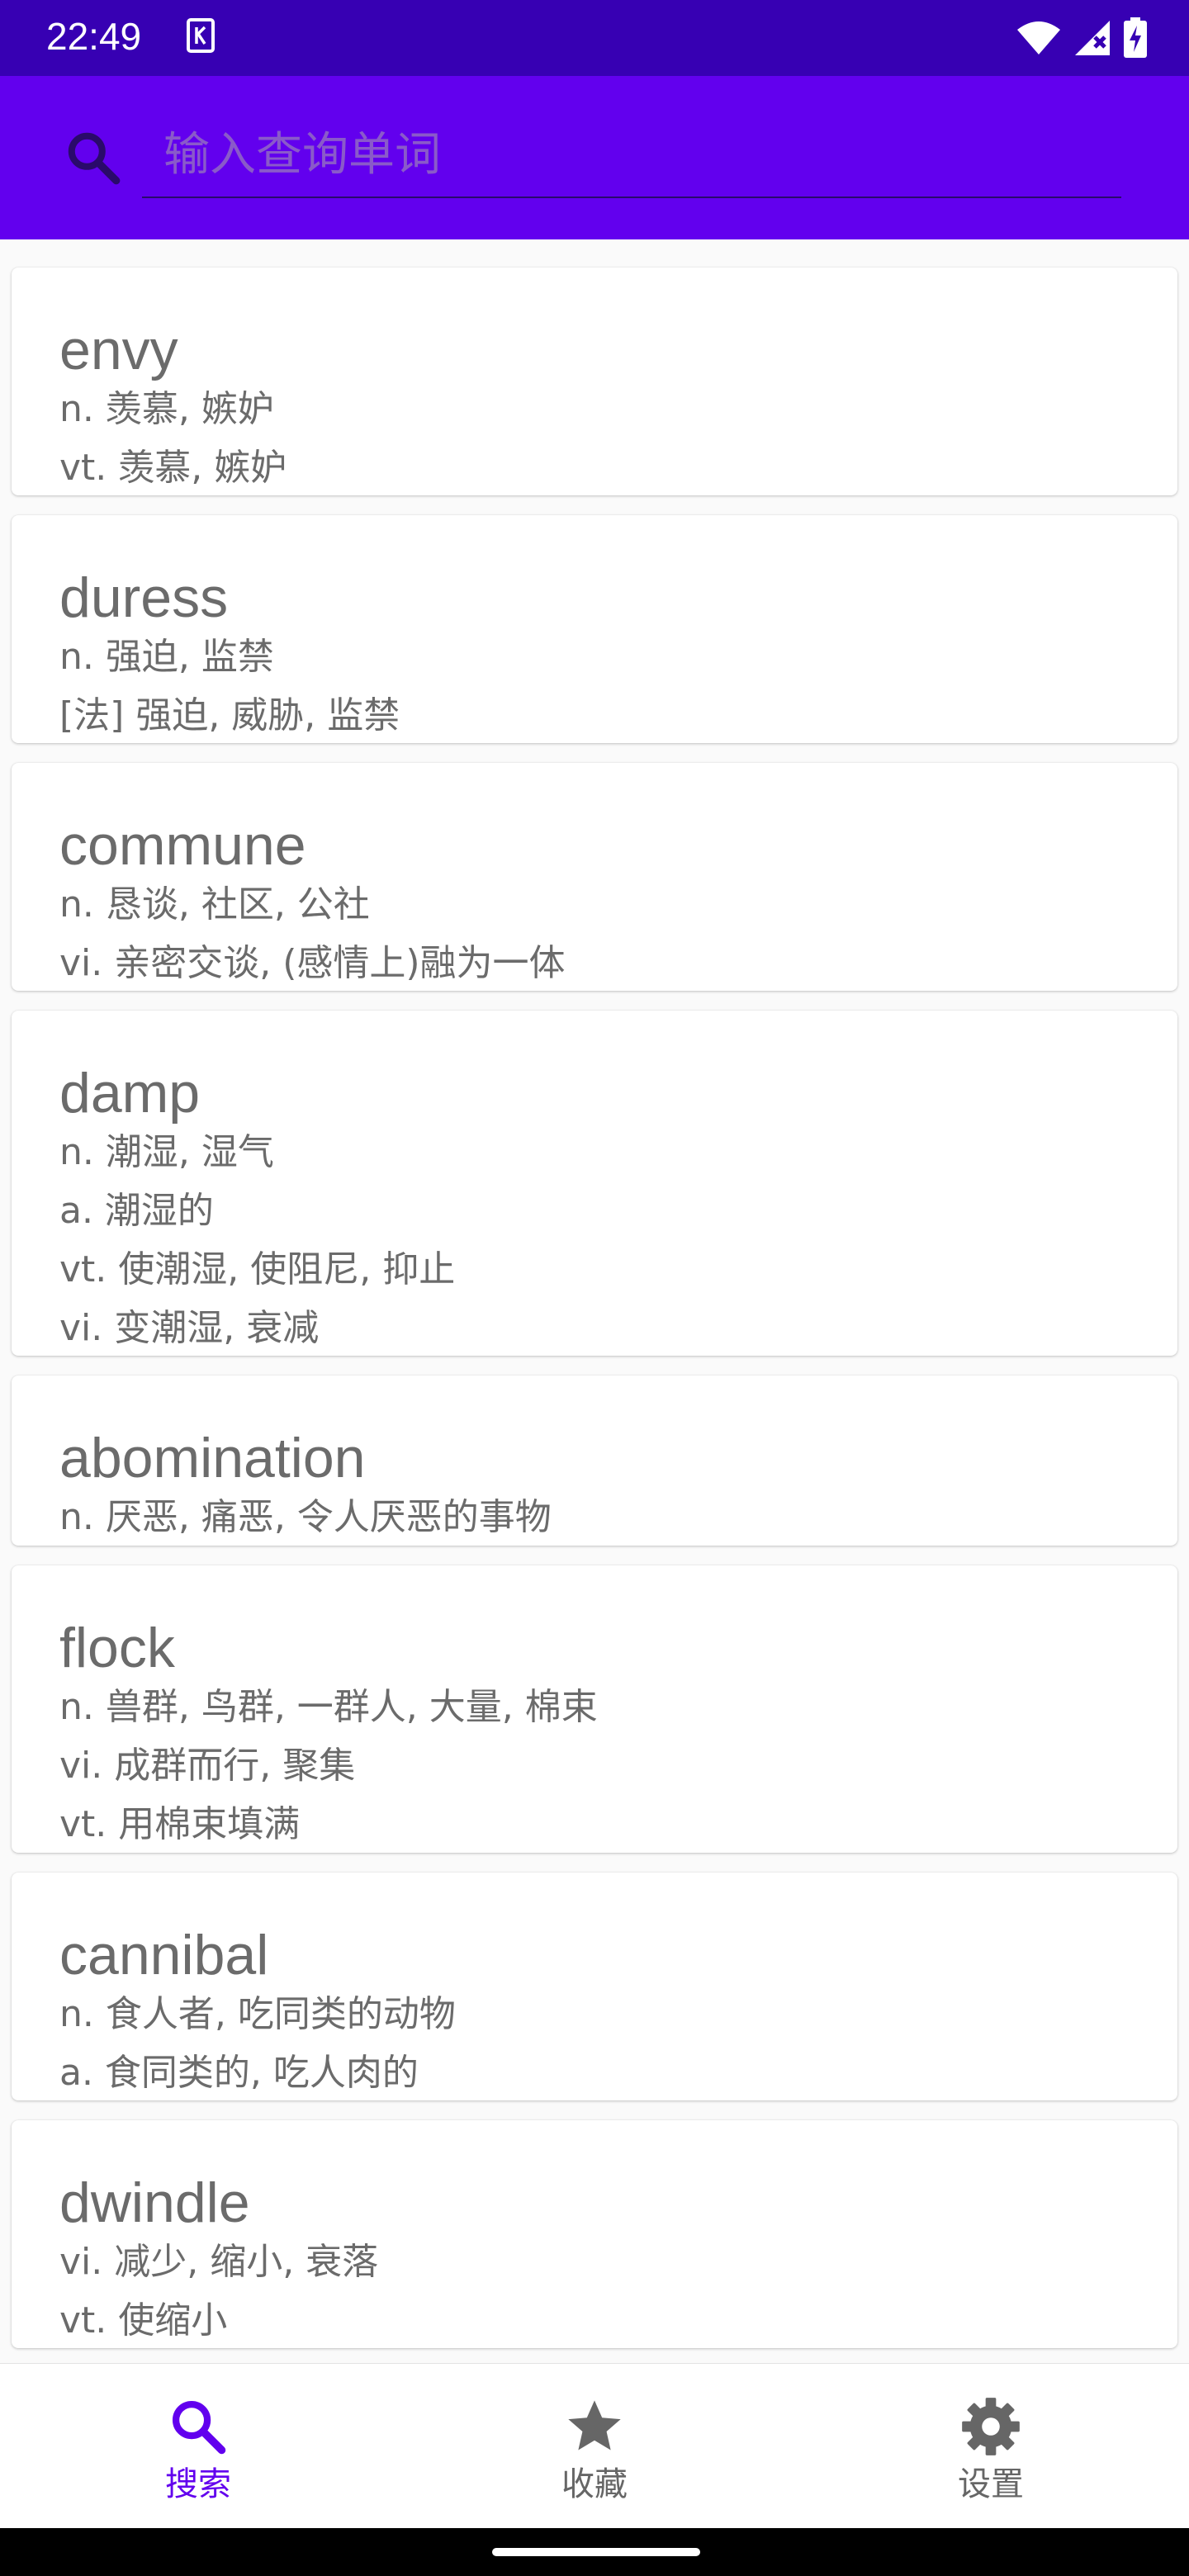 This screenshot has width=1189, height=2576. Describe the element at coordinates (594, 1461) in the screenshot. I see `word-card-abomination: abomination n. 厌恶, 痛恶, 令人厌恶的事物` at that location.